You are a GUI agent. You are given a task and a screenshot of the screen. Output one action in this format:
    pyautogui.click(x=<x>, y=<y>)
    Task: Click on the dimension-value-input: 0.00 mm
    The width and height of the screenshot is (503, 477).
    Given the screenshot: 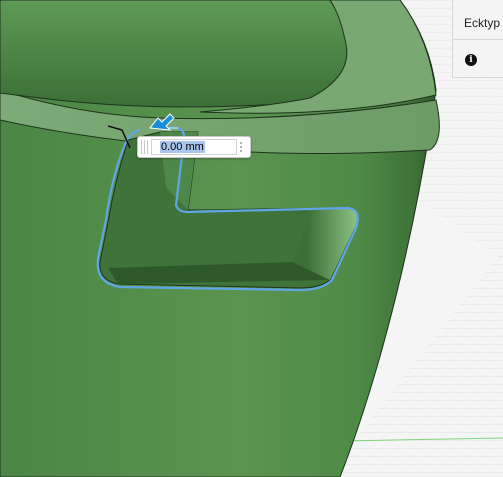 What is the action you would take?
    pyautogui.click(x=194, y=147)
    